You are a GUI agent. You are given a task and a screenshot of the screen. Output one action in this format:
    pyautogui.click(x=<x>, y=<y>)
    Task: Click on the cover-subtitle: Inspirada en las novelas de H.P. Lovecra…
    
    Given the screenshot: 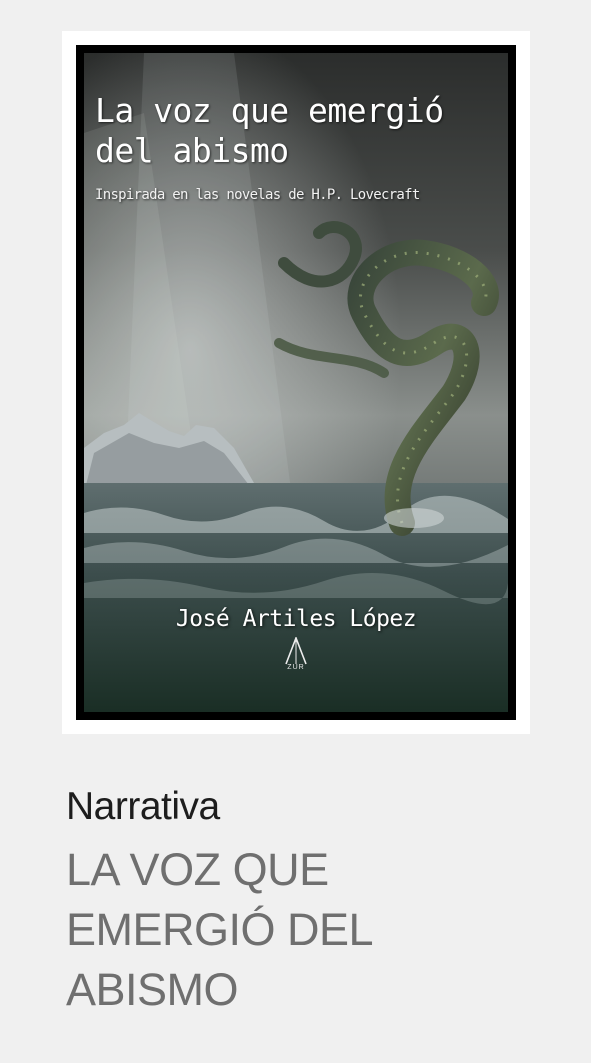 What is the action you would take?
    pyautogui.click(x=257, y=195)
    